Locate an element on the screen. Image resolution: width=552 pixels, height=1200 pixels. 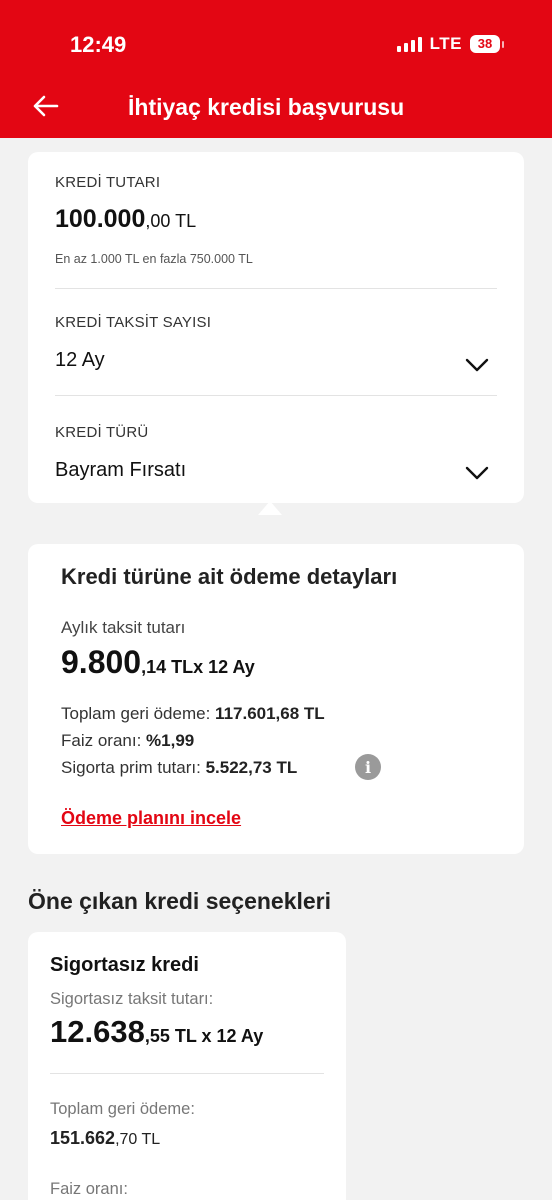
tooltip-pointer is located at coordinates (270, 508).